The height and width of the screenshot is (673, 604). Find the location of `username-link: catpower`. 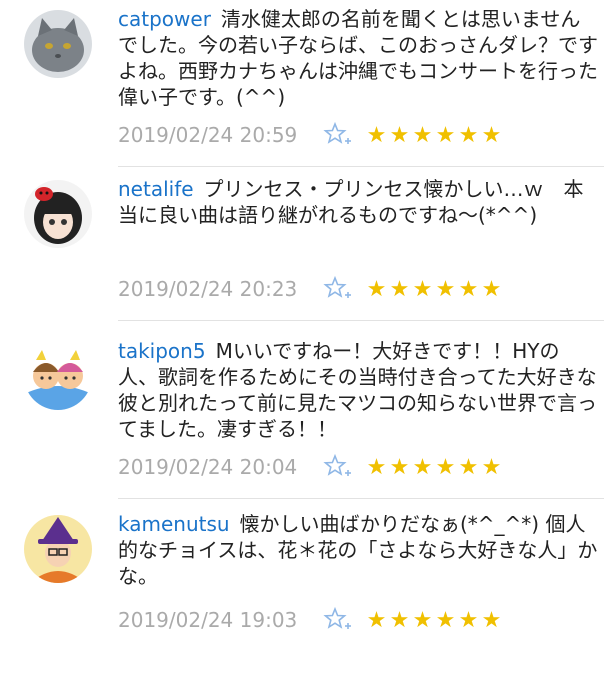

username-link: catpower is located at coordinates (164, 19).